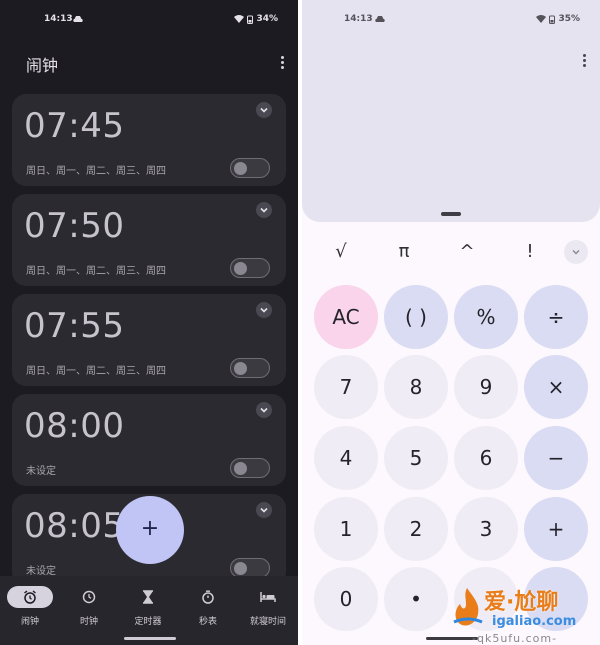 The width and height of the screenshot is (600, 645). Describe the element at coordinates (534, 621) in the screenshot. I see `watermark-url: igaliao.com` at that location.